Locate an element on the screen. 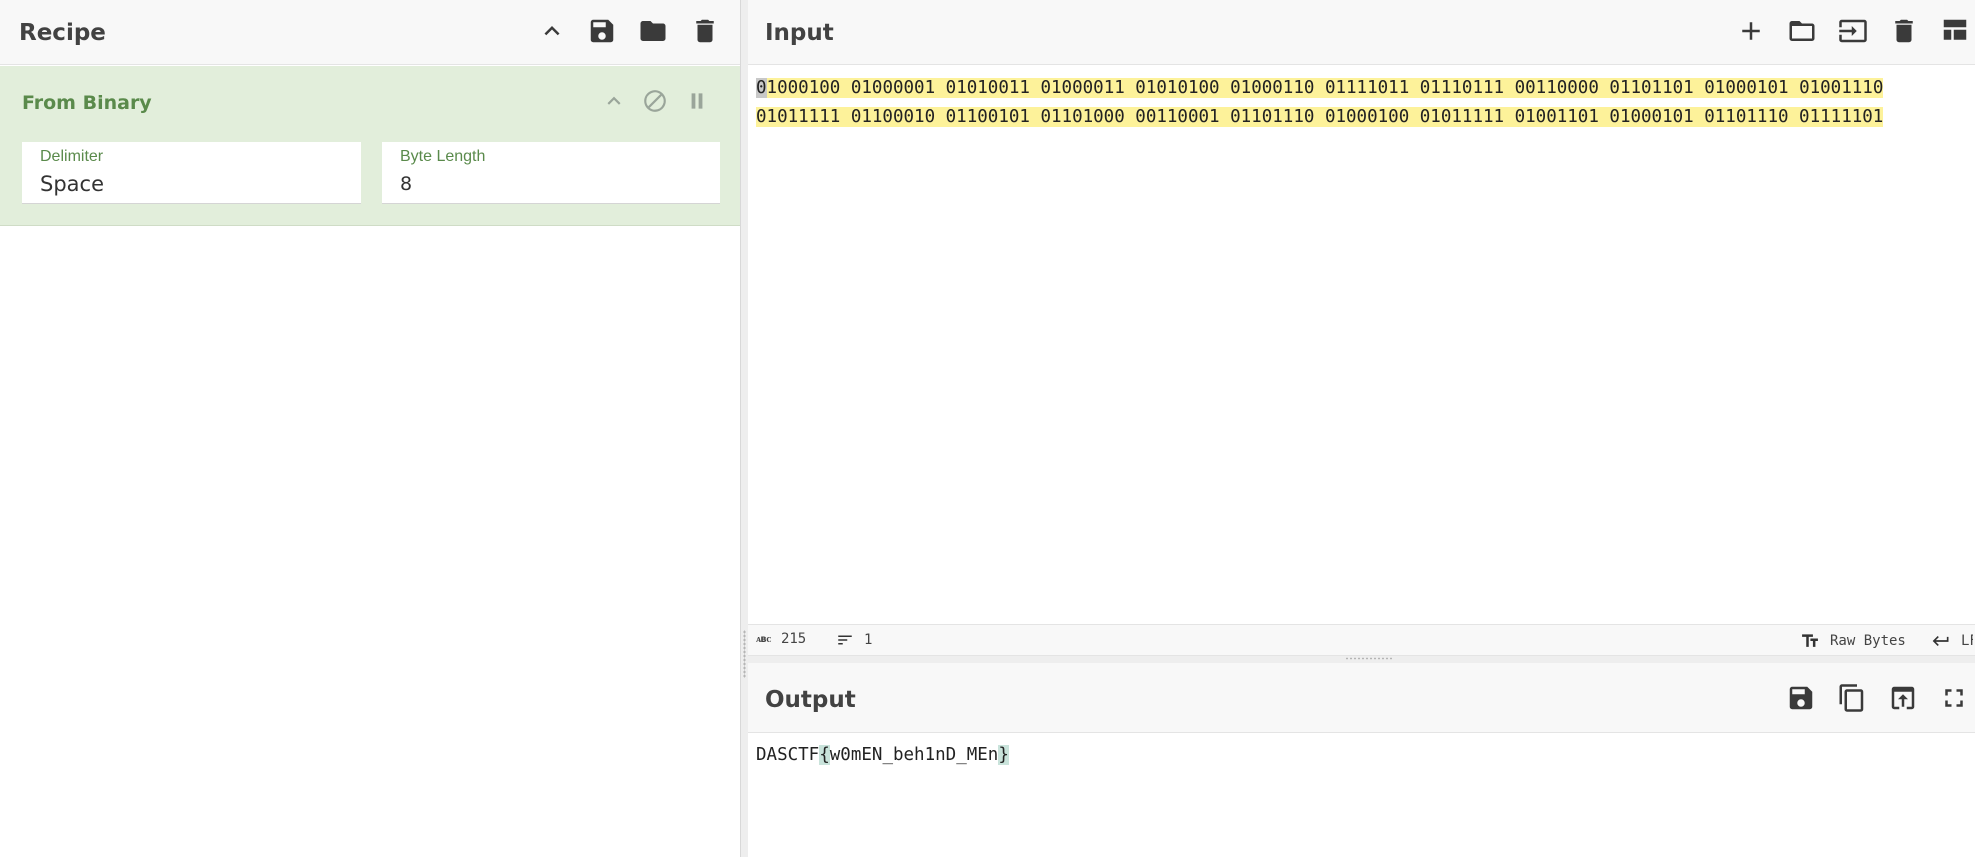  char-count-value: 215 is located at coordinates (793, 639).